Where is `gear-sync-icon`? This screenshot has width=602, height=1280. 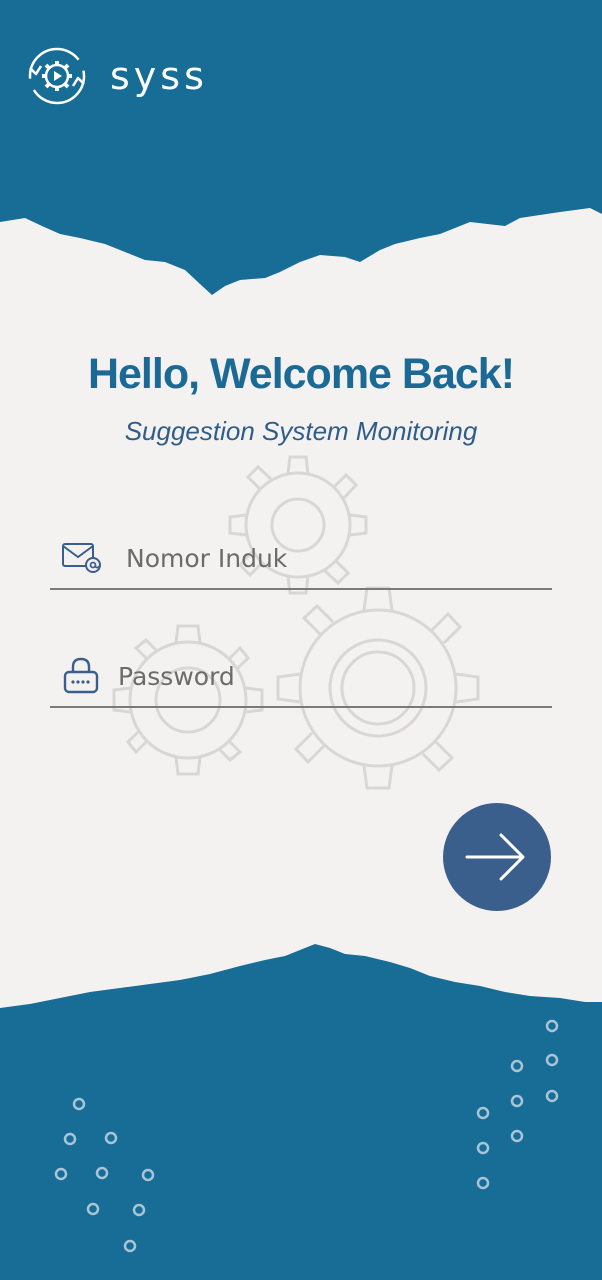 gear-sync-icon is located at coordinates (57, 76).